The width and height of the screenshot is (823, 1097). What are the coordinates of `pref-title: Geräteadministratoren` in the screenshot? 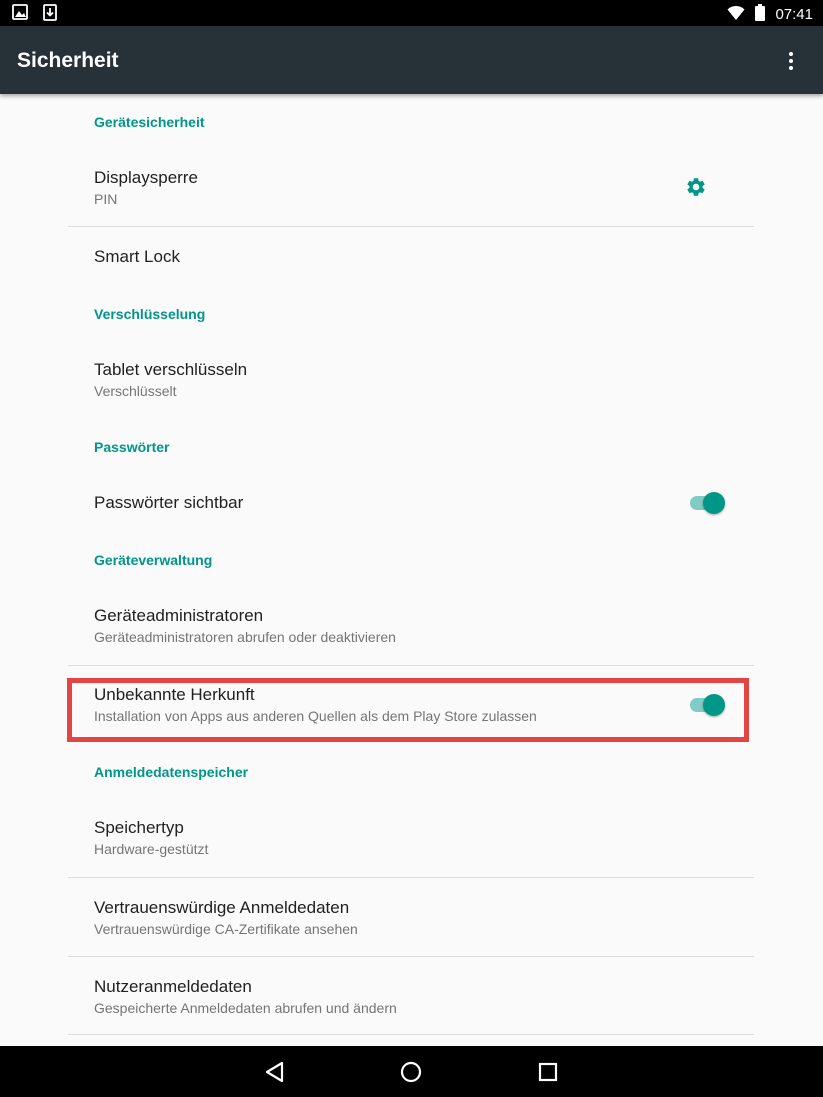 It's located at (179, 615).